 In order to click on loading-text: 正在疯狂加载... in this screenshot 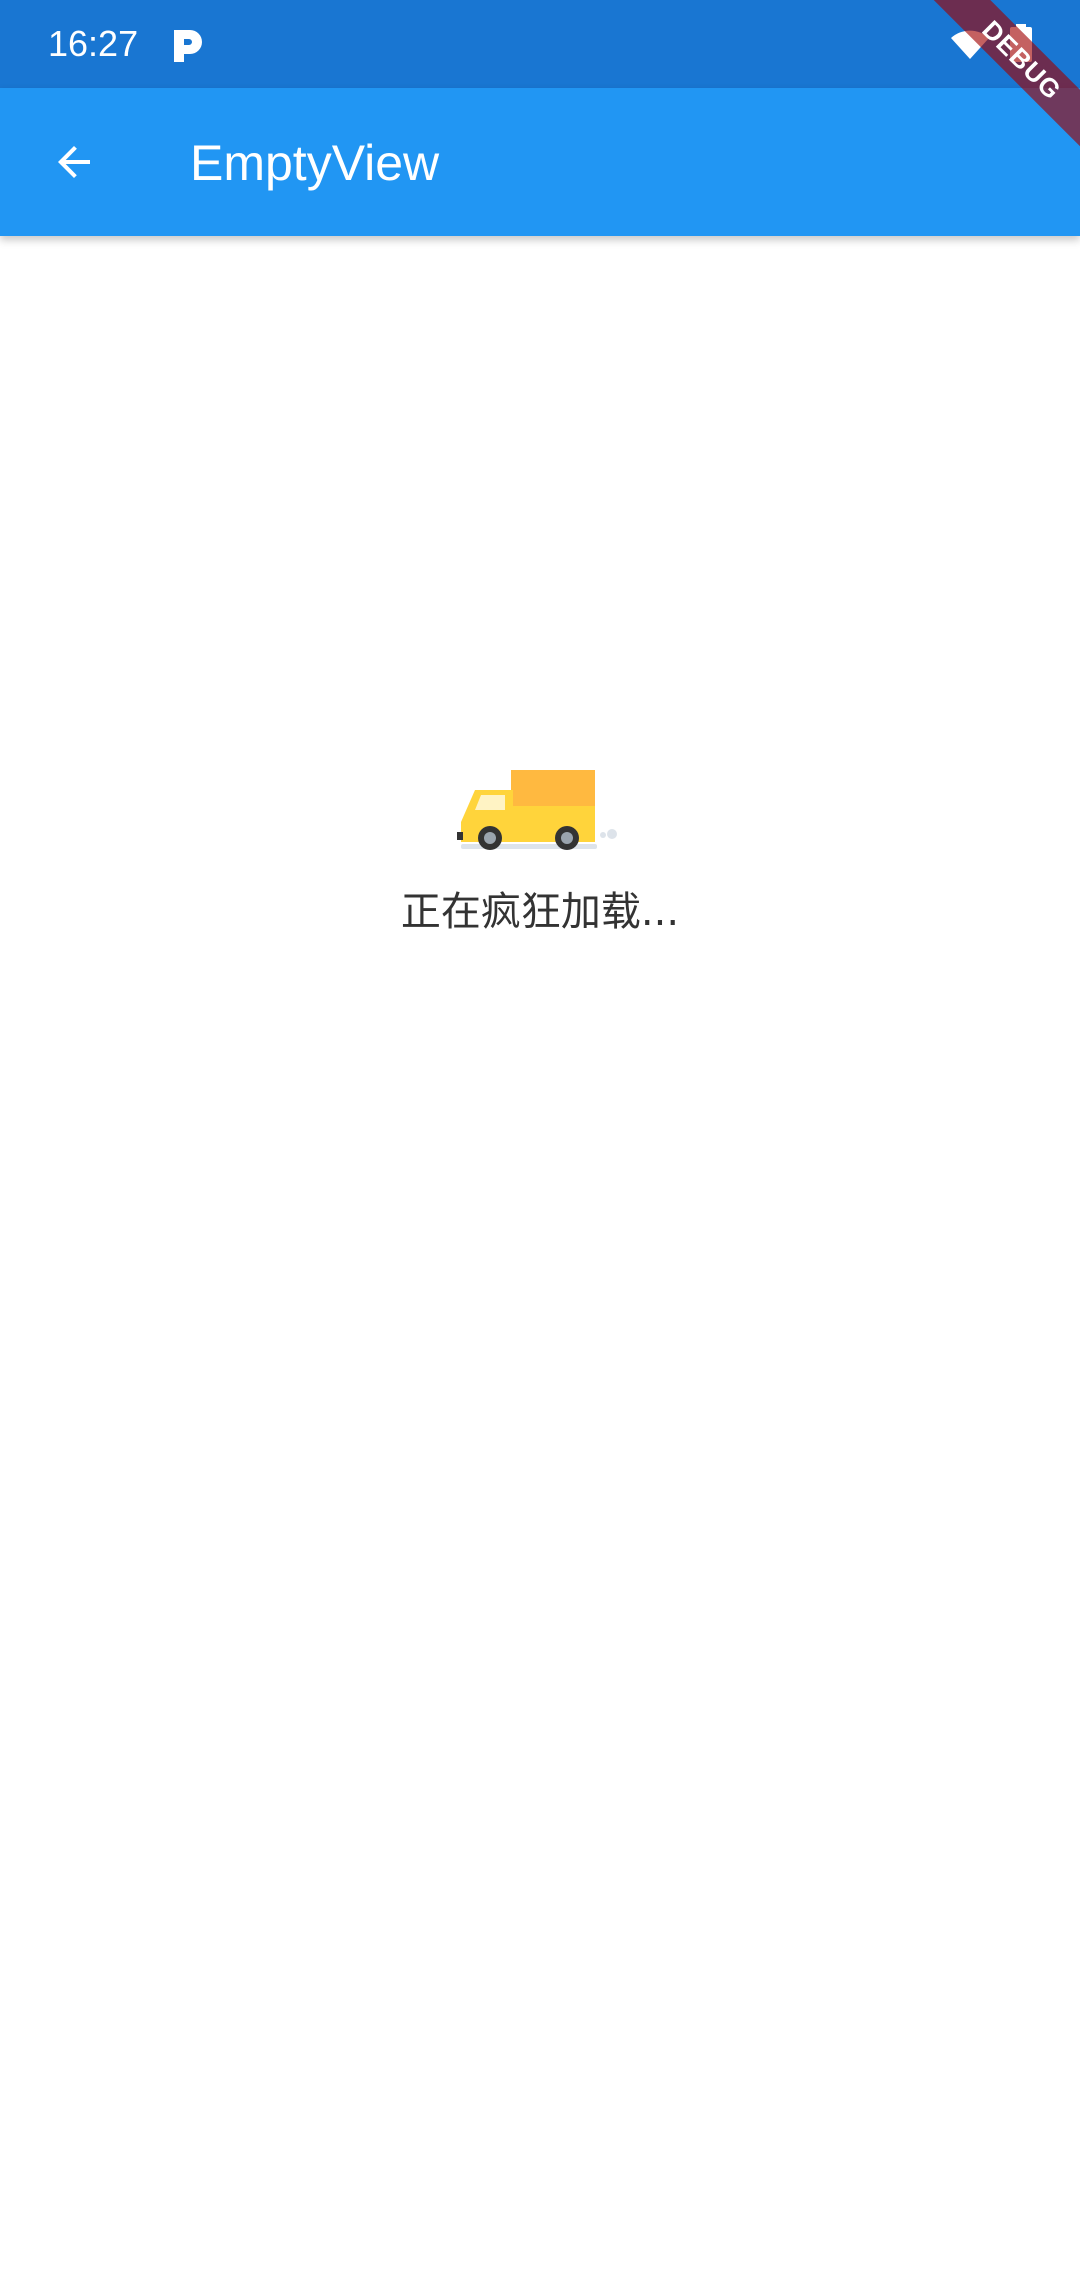, I will do `click(540, 912)`.